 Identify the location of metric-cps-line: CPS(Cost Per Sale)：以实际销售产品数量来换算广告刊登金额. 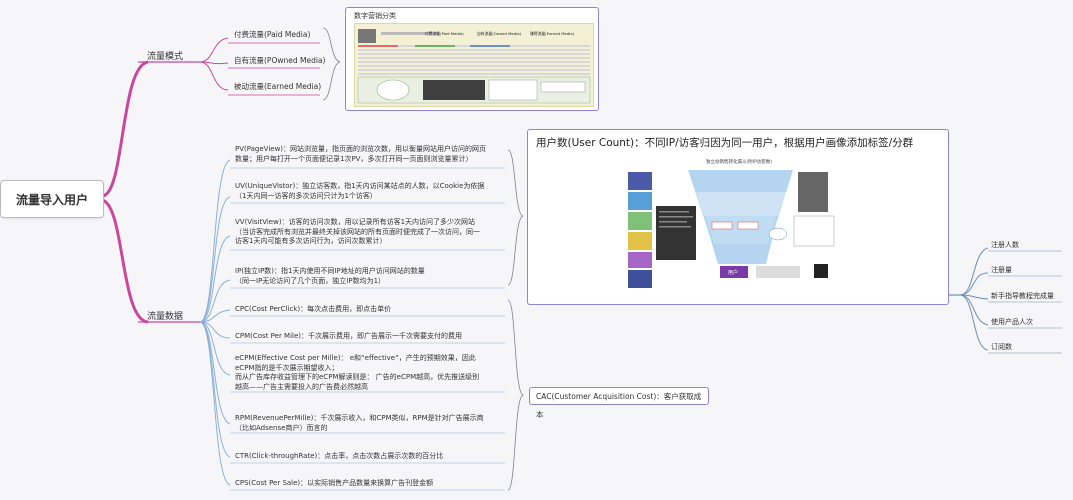
(334, 483).